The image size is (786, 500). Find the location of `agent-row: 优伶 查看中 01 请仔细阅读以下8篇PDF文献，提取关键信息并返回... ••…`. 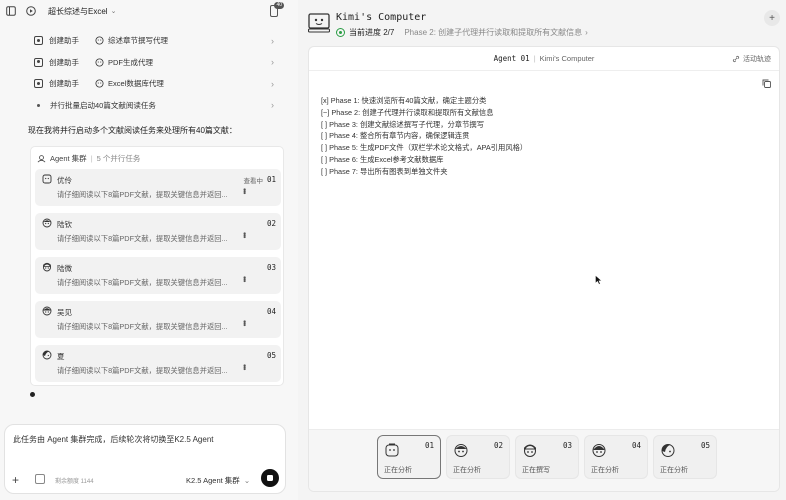

agent-row: 优伶 查看中 01 请仔细阅读以下8篇PDF文献，提取关键信息并返回... ••… is located at coordinates (158, 187).